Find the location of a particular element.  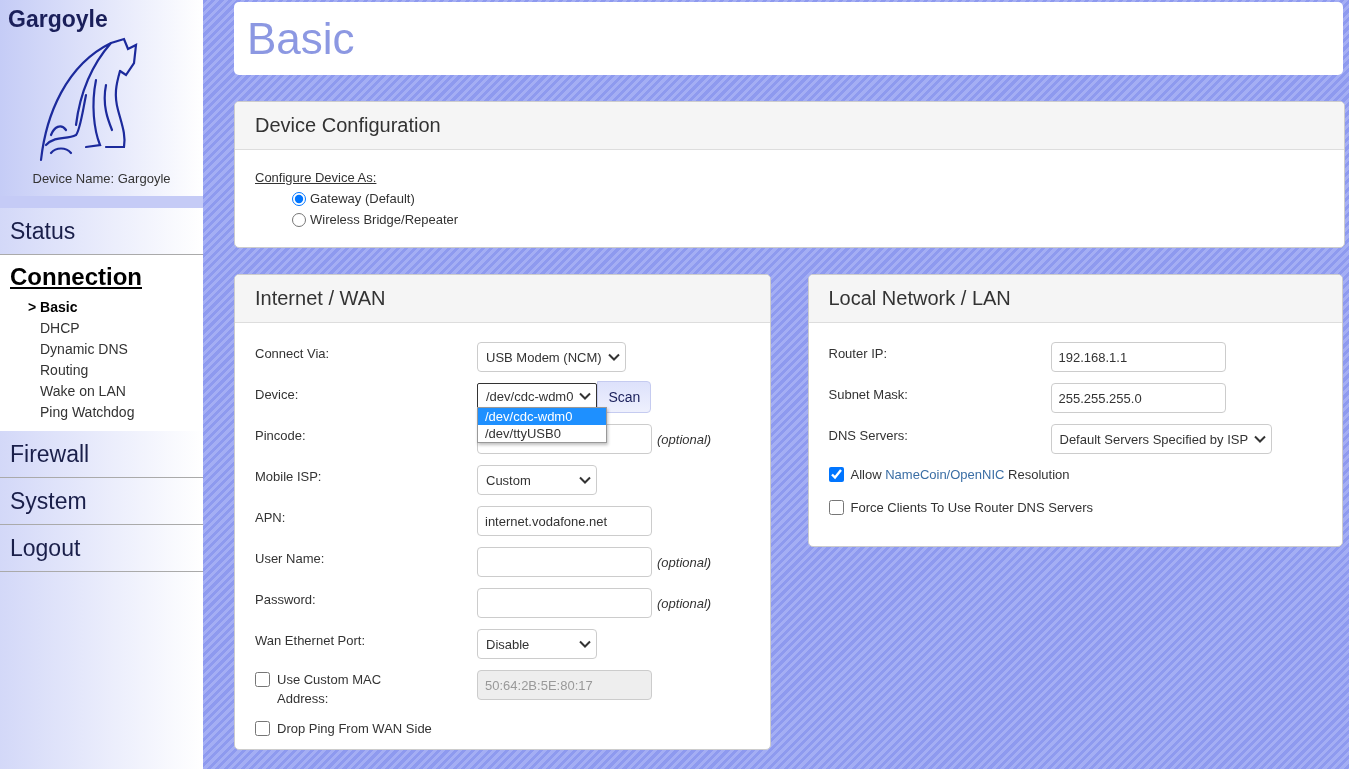

checkbox-label: Use Custom MAC Address: is located at coordinates (330, 689).